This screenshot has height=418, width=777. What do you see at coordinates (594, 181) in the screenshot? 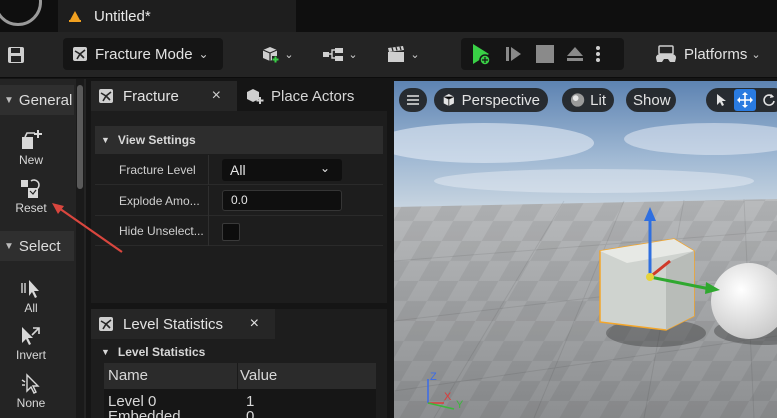
I see `cloud` at bounding box center [594, 181].